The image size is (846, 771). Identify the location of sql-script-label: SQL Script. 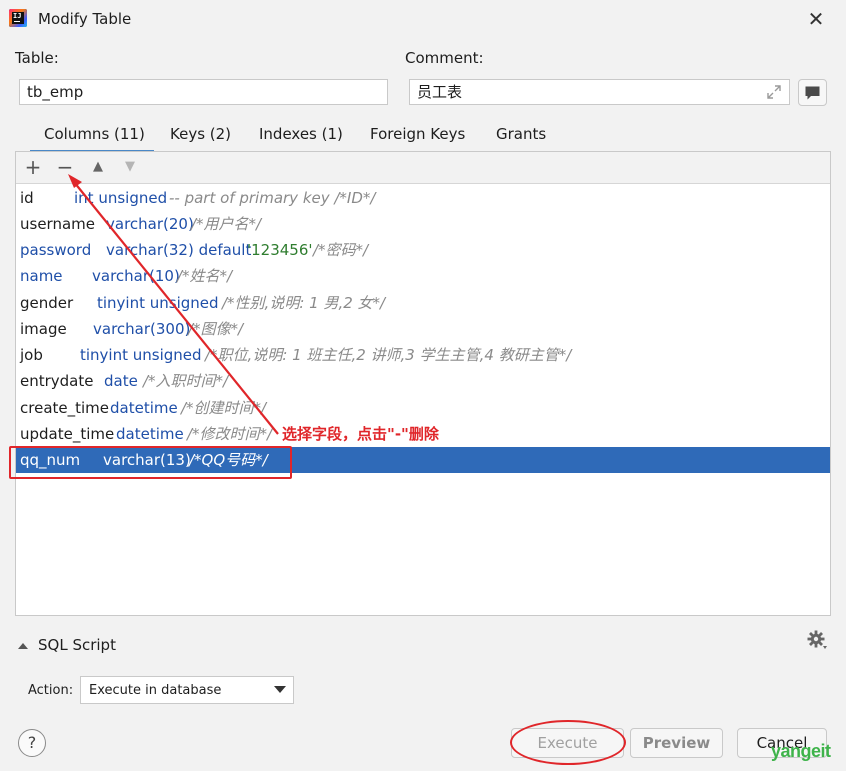
(77, 645).